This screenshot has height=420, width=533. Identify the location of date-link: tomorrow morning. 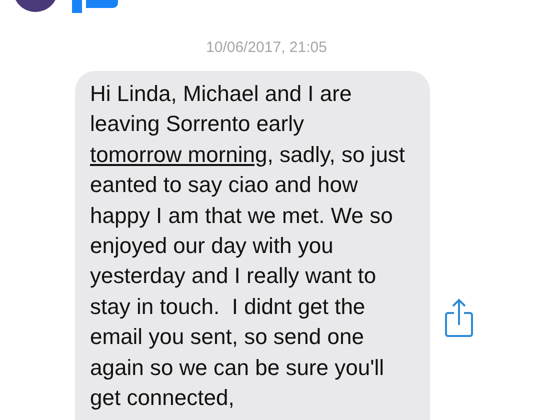
(179, 154).